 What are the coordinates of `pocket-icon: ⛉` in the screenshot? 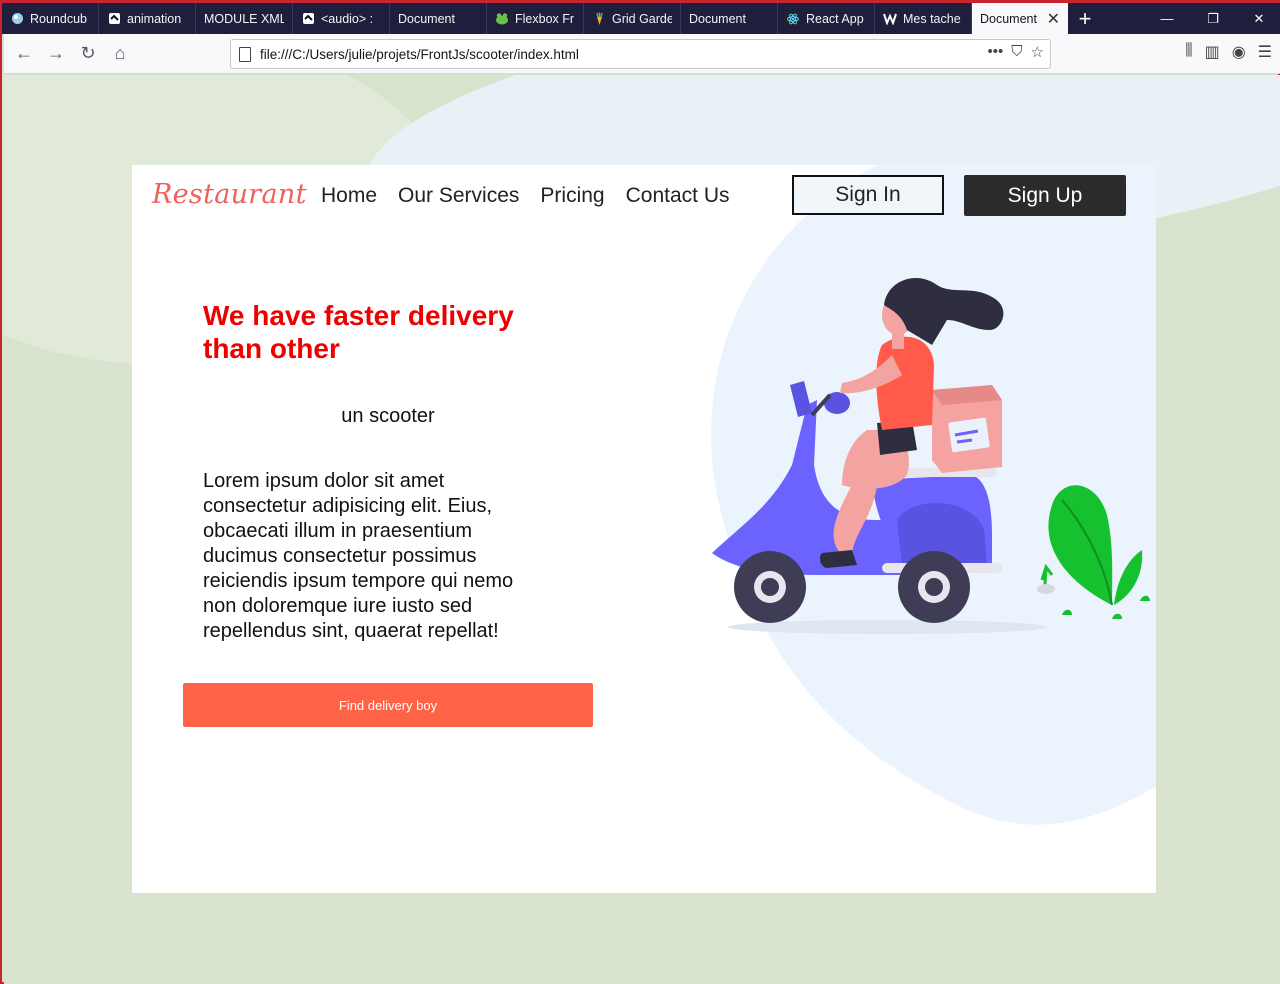 It's located at (1016, 52).